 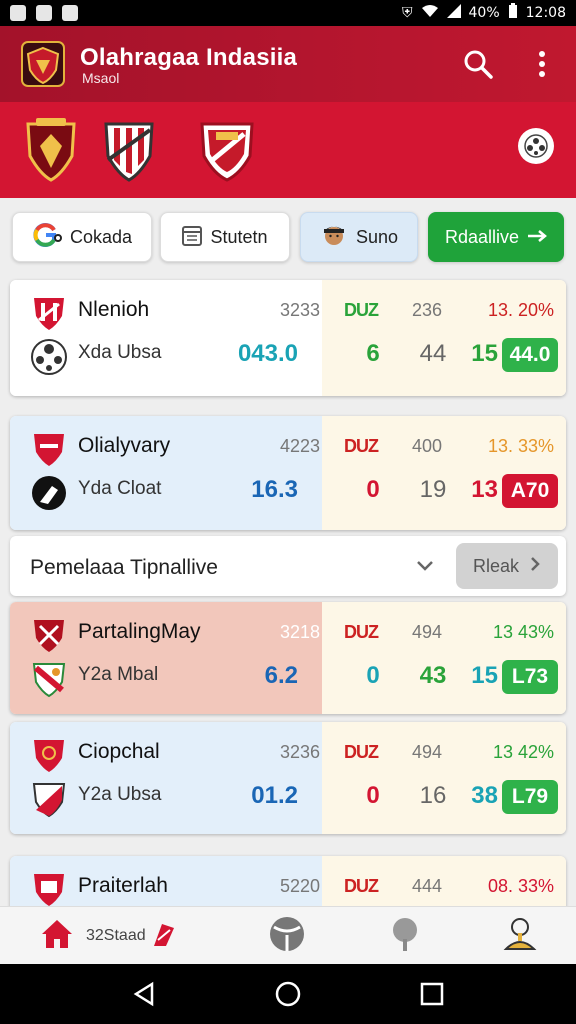 I want to click on nav-item-label: 32Staad, so click(x=116, y=935).